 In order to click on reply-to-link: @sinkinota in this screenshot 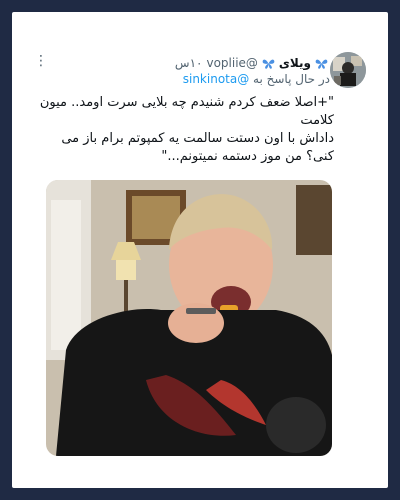, I will do `click(216, 79)`.